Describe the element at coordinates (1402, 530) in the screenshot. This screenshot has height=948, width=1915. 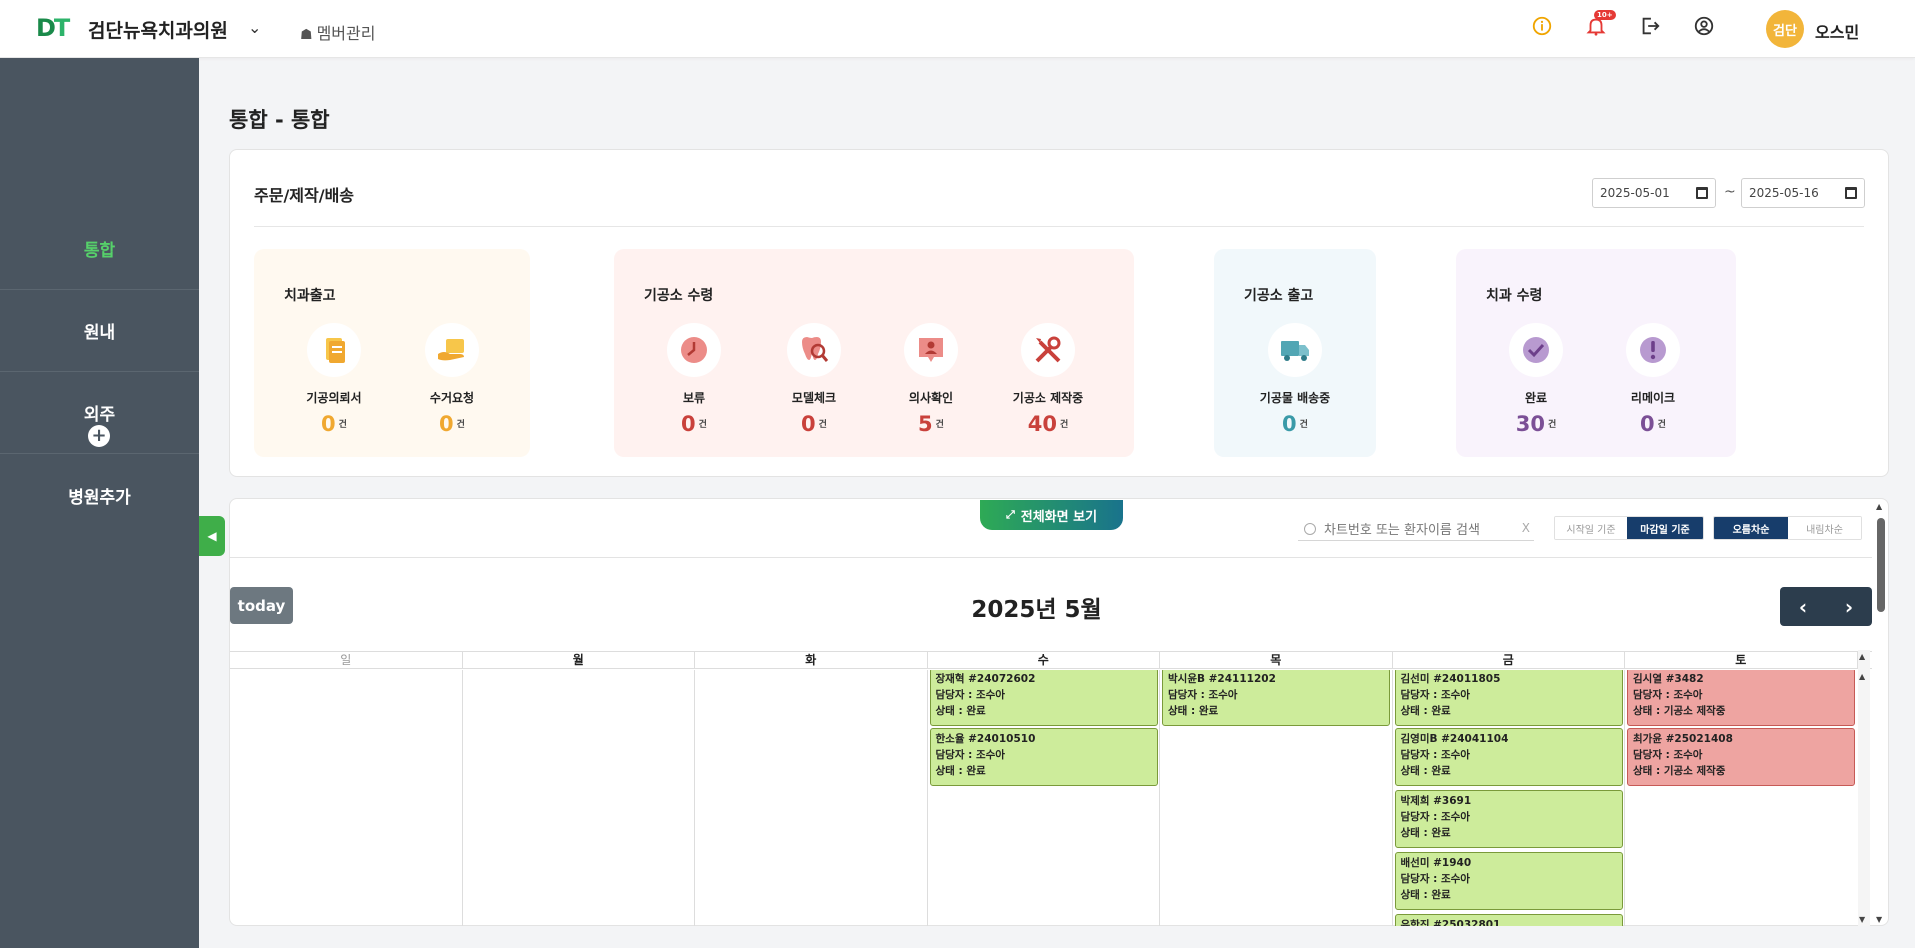
I see `search-placeholder: 차트번호 또는 환자이름 검색` at that location.